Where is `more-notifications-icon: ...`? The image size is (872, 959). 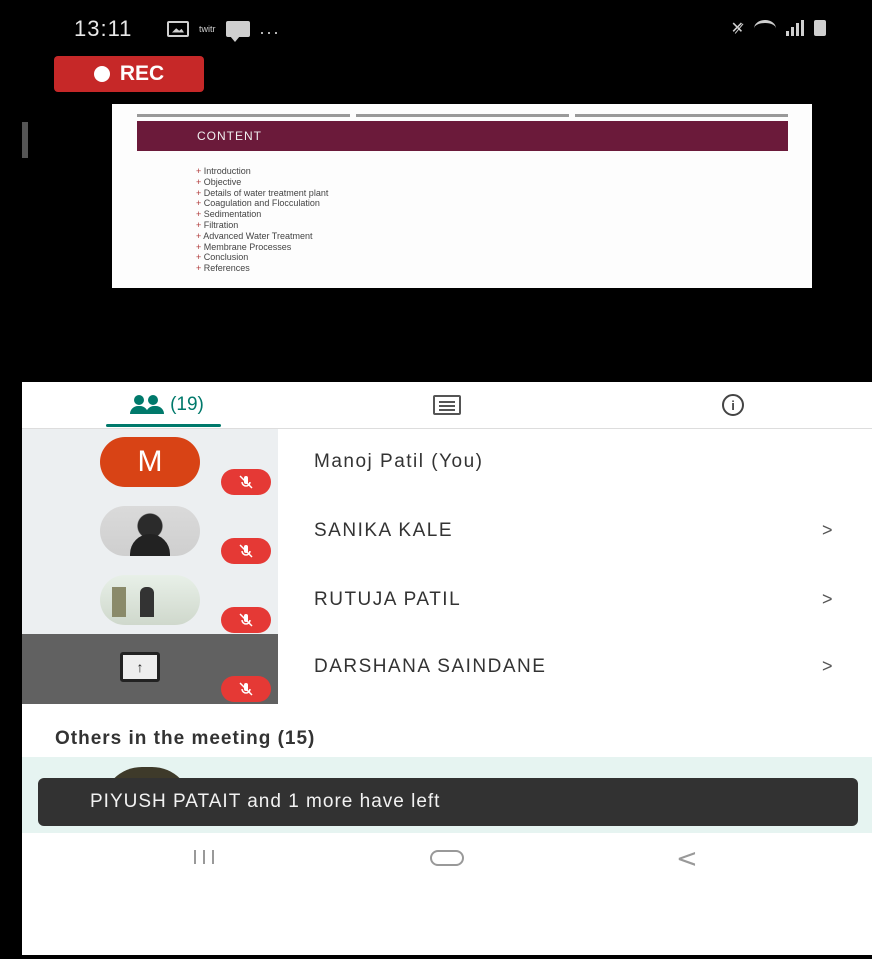
more-notifications-icon: ... is located at coordinates (270, 28).